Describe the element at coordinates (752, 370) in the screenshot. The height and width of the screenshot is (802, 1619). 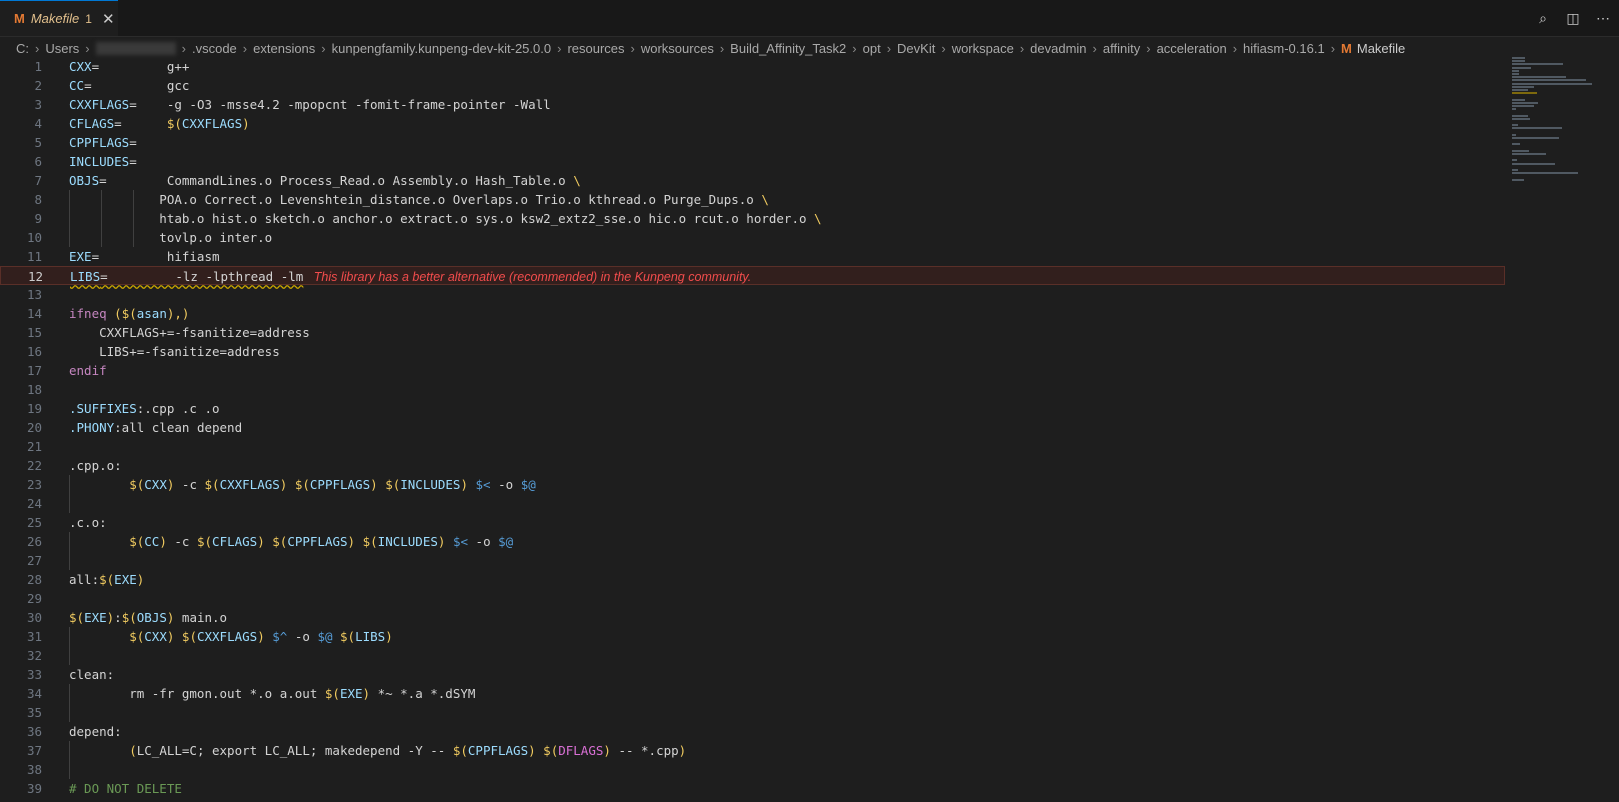
I see `code-line: 17 endif` at that location.